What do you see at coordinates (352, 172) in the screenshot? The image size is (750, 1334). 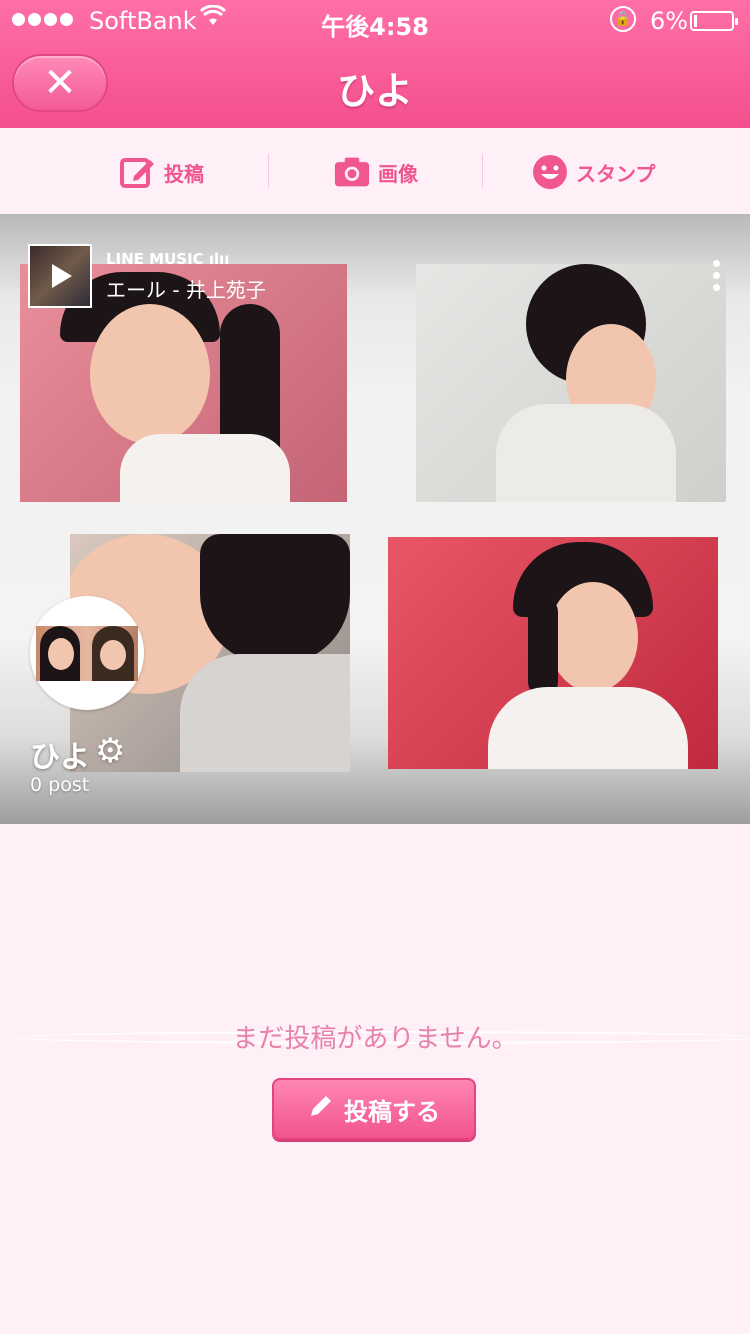 I see `camera-icon` at bounding box center [352, 172].